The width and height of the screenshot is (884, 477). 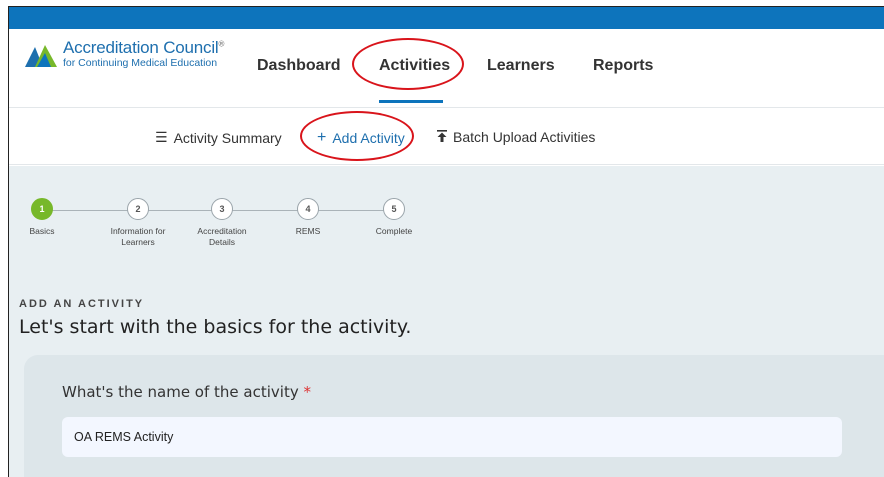 I want to click on nav-active-indicator, so click(x=411, y=101).